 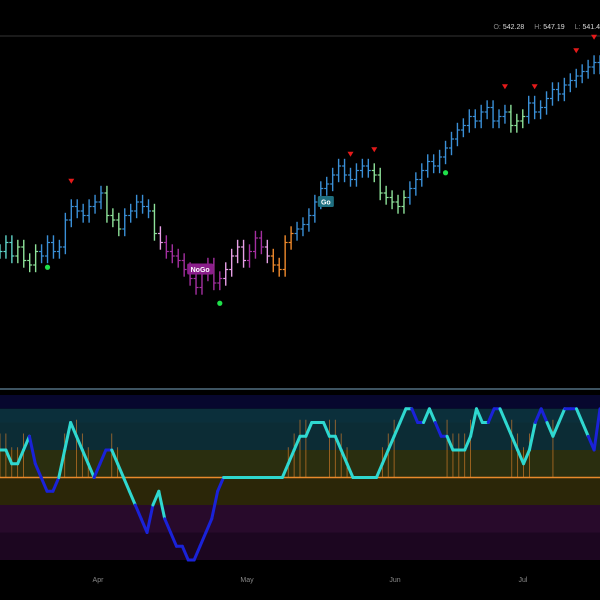 What do you see at coordinates (200, 269) in the screenshot?
I see `nogo-label: NoGo` at bounding box center [200, 269].